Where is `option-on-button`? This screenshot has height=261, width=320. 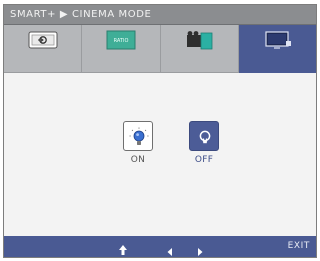
option-on-button is located at coordinates (138, 136).